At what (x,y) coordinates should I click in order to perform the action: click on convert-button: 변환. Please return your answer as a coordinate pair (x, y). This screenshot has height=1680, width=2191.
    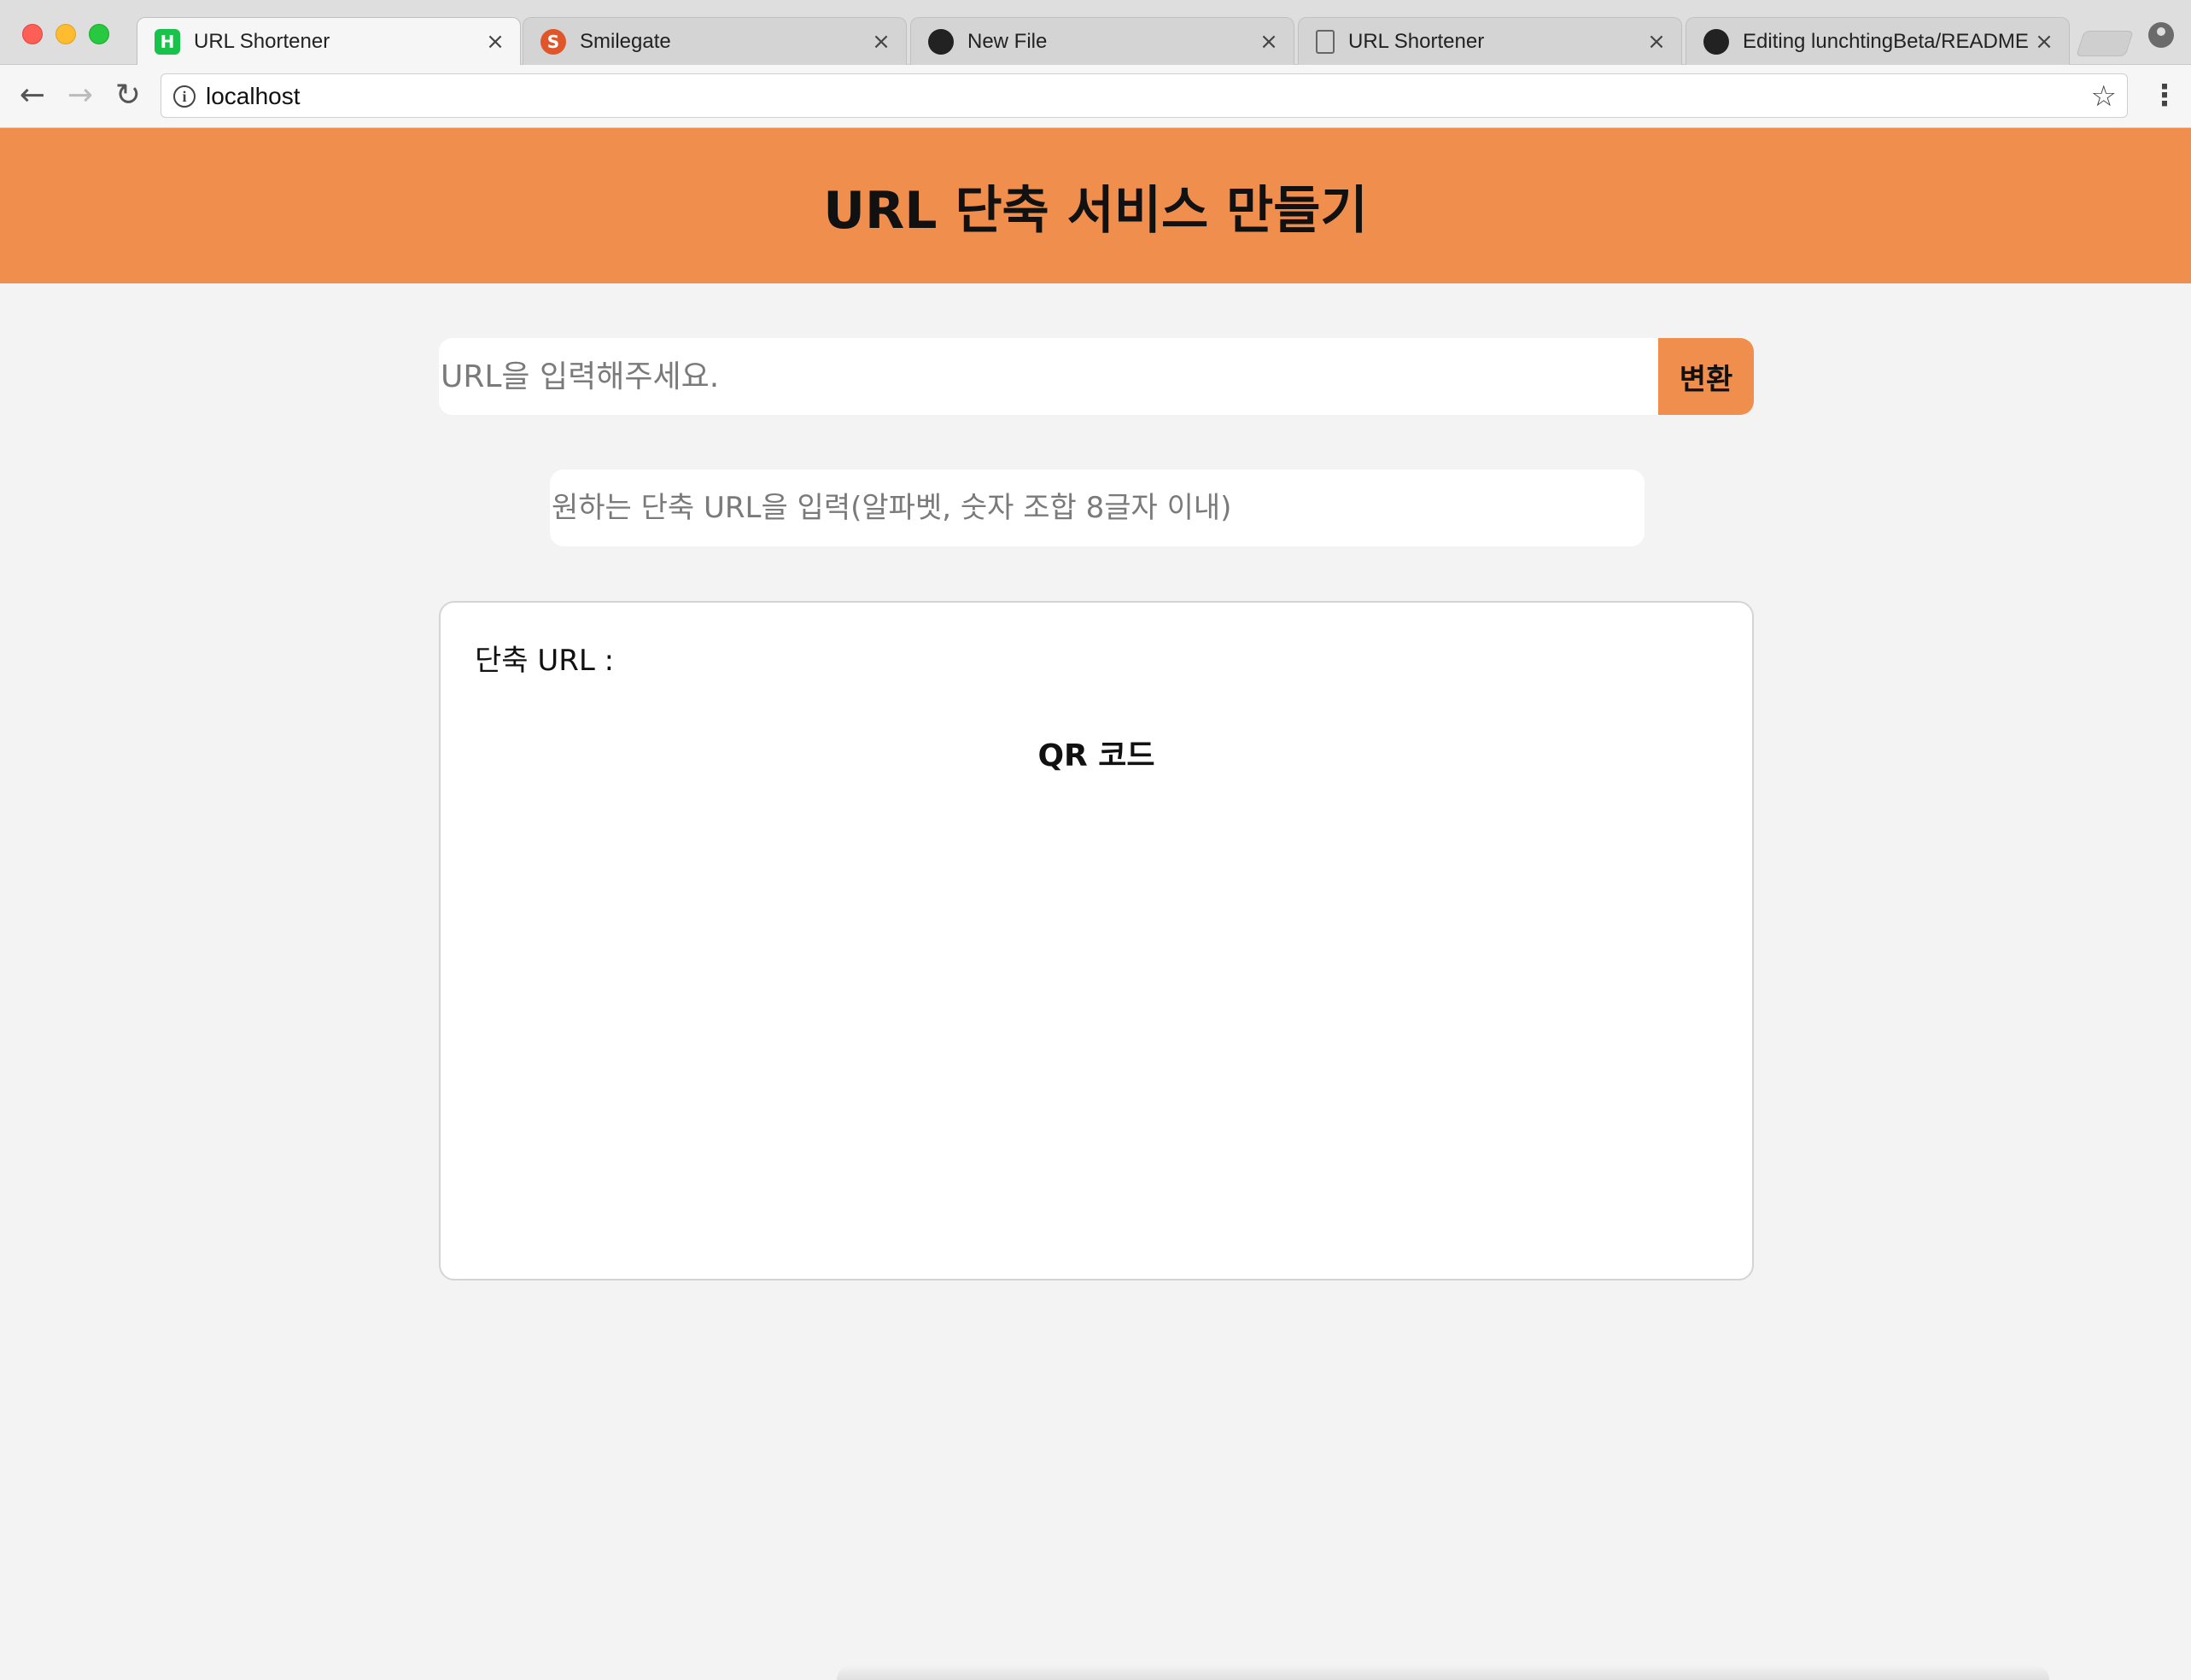
    Looking at the image, I should click on (1706, 376).